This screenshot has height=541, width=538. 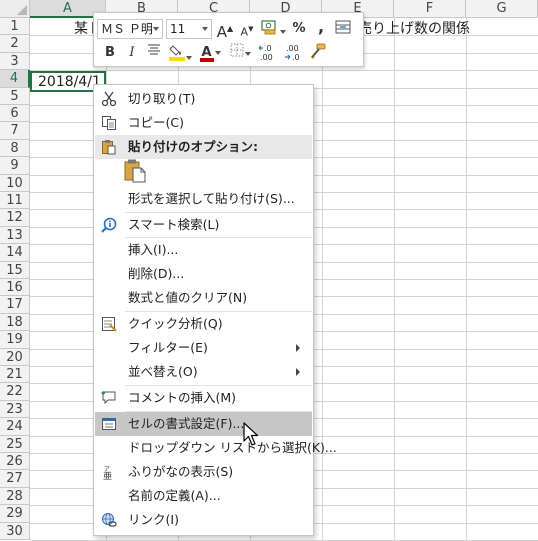 What do you see at coordinates (180, 53) in the screenshot?
I see `fill-color-button` at bounding box center [180, 53].